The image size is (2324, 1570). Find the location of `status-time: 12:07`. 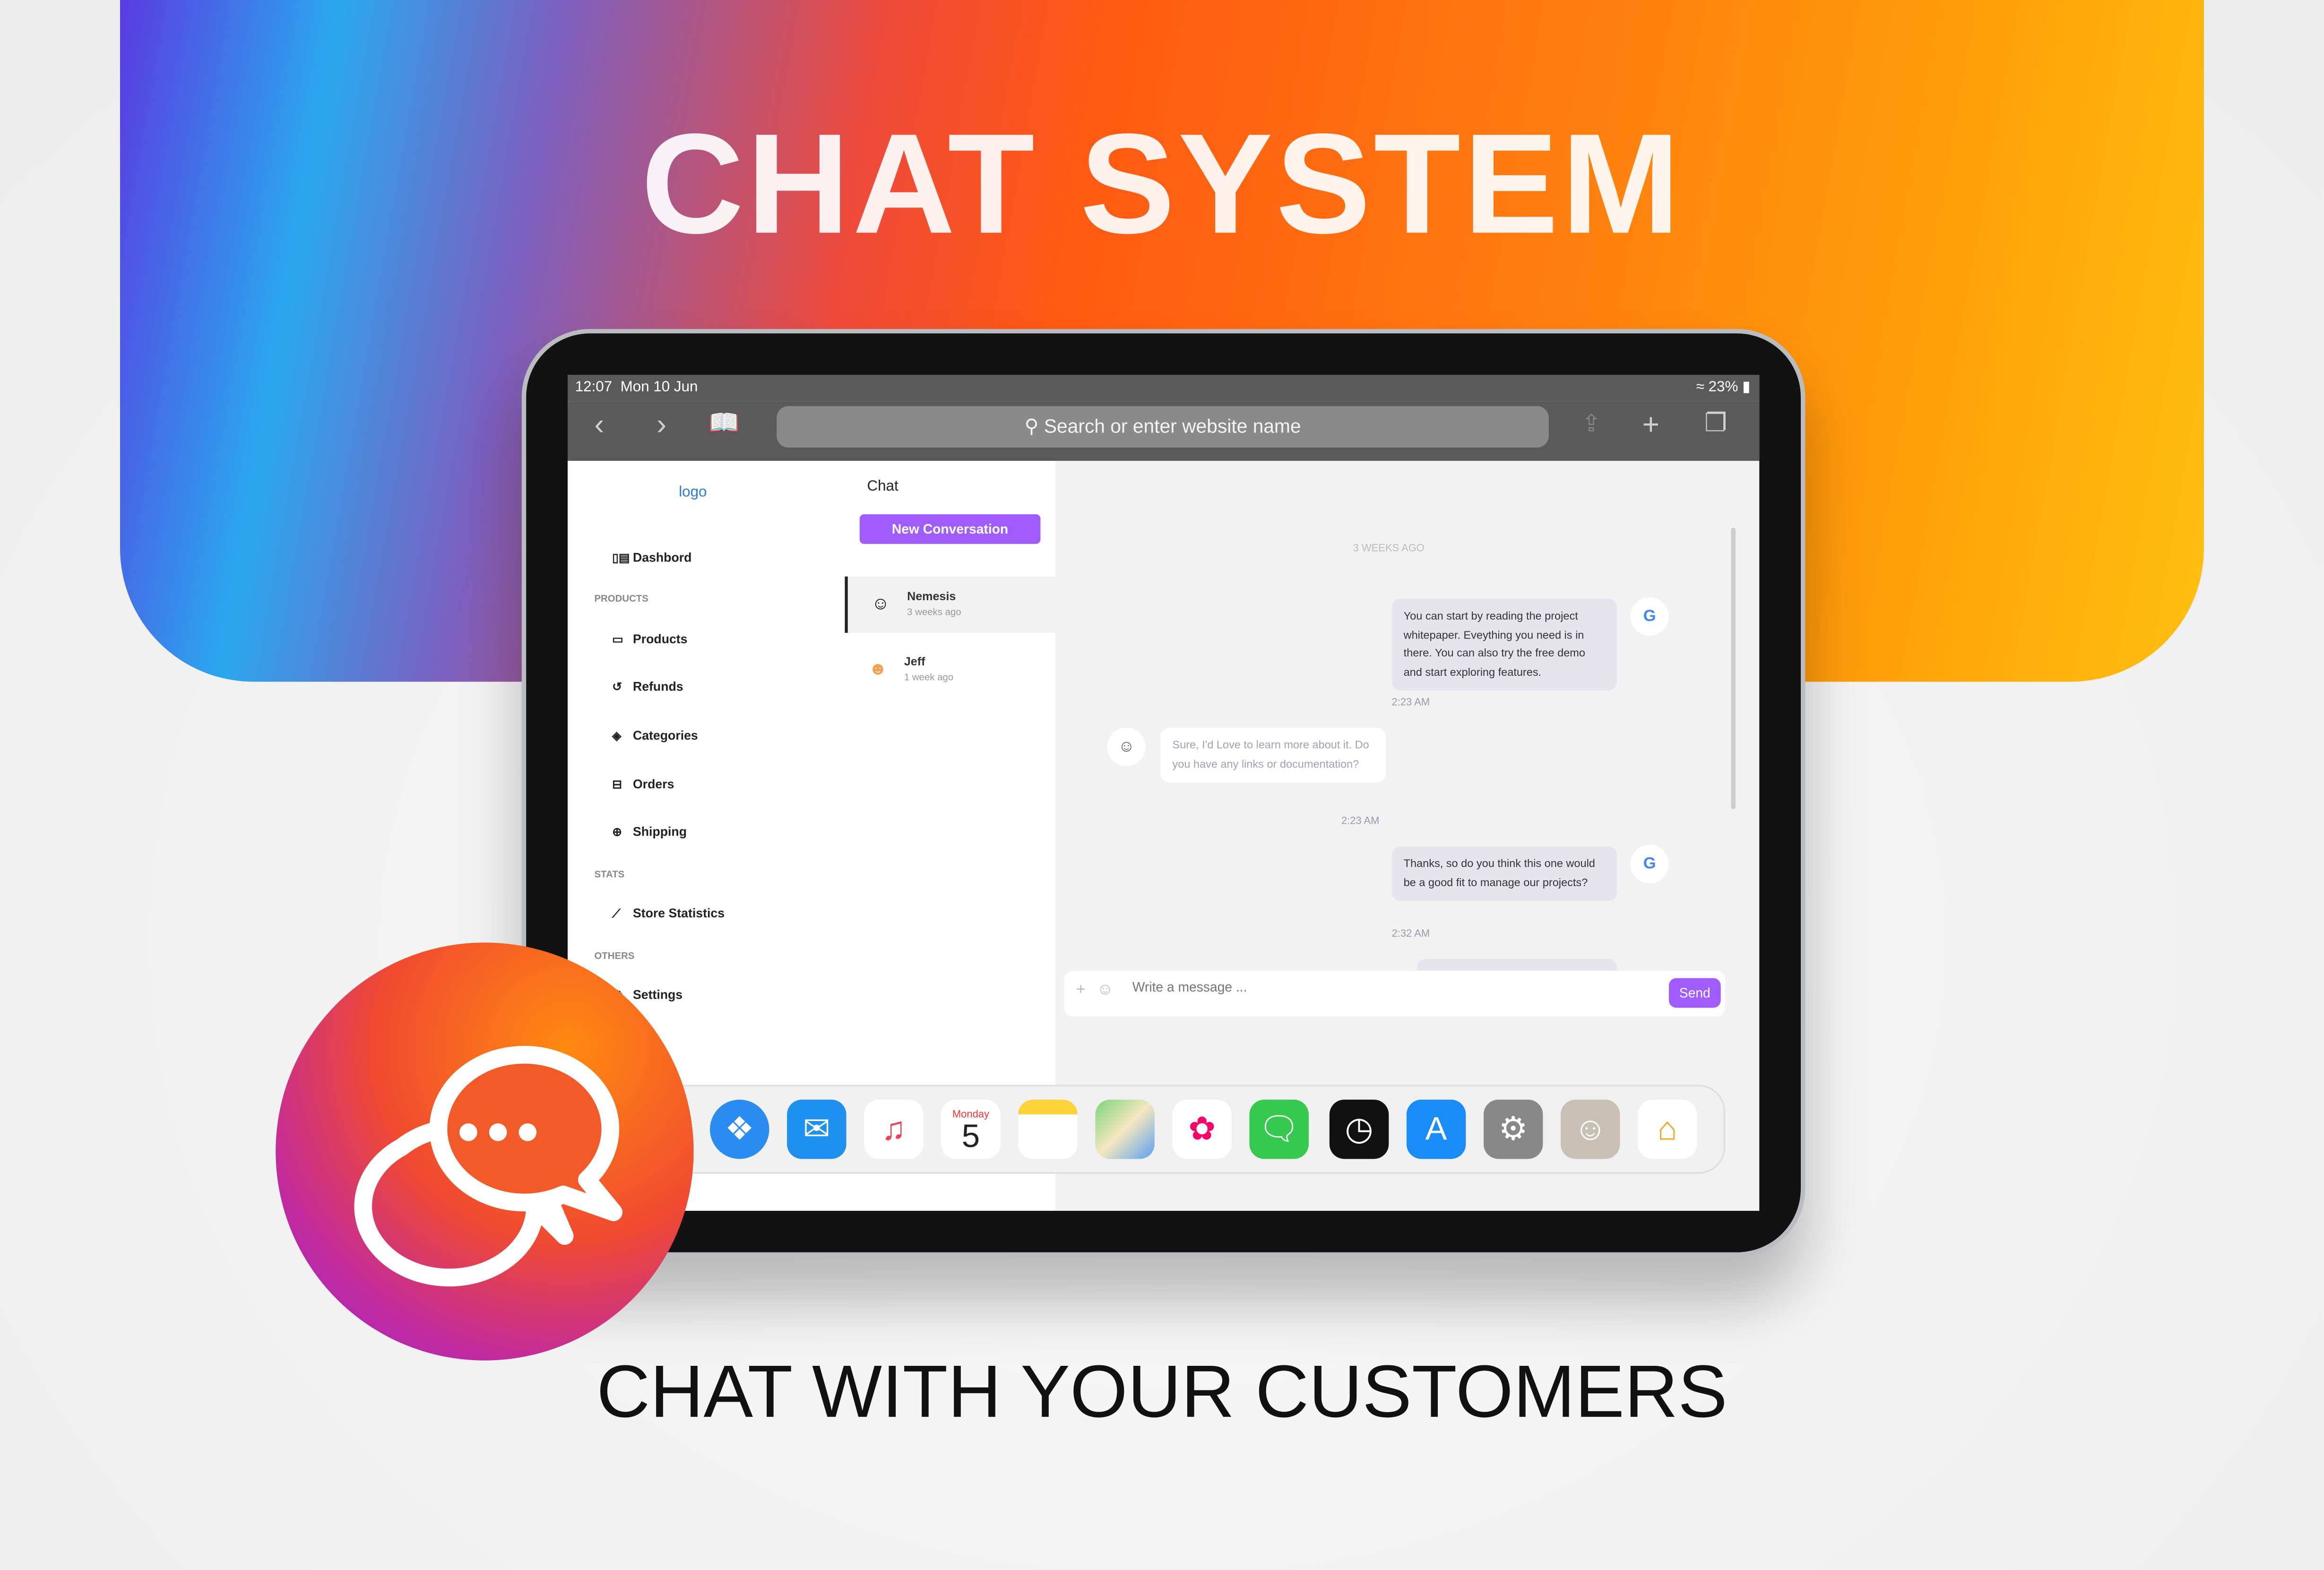

status-time: 12:07 is located at coordinates (594, 387).